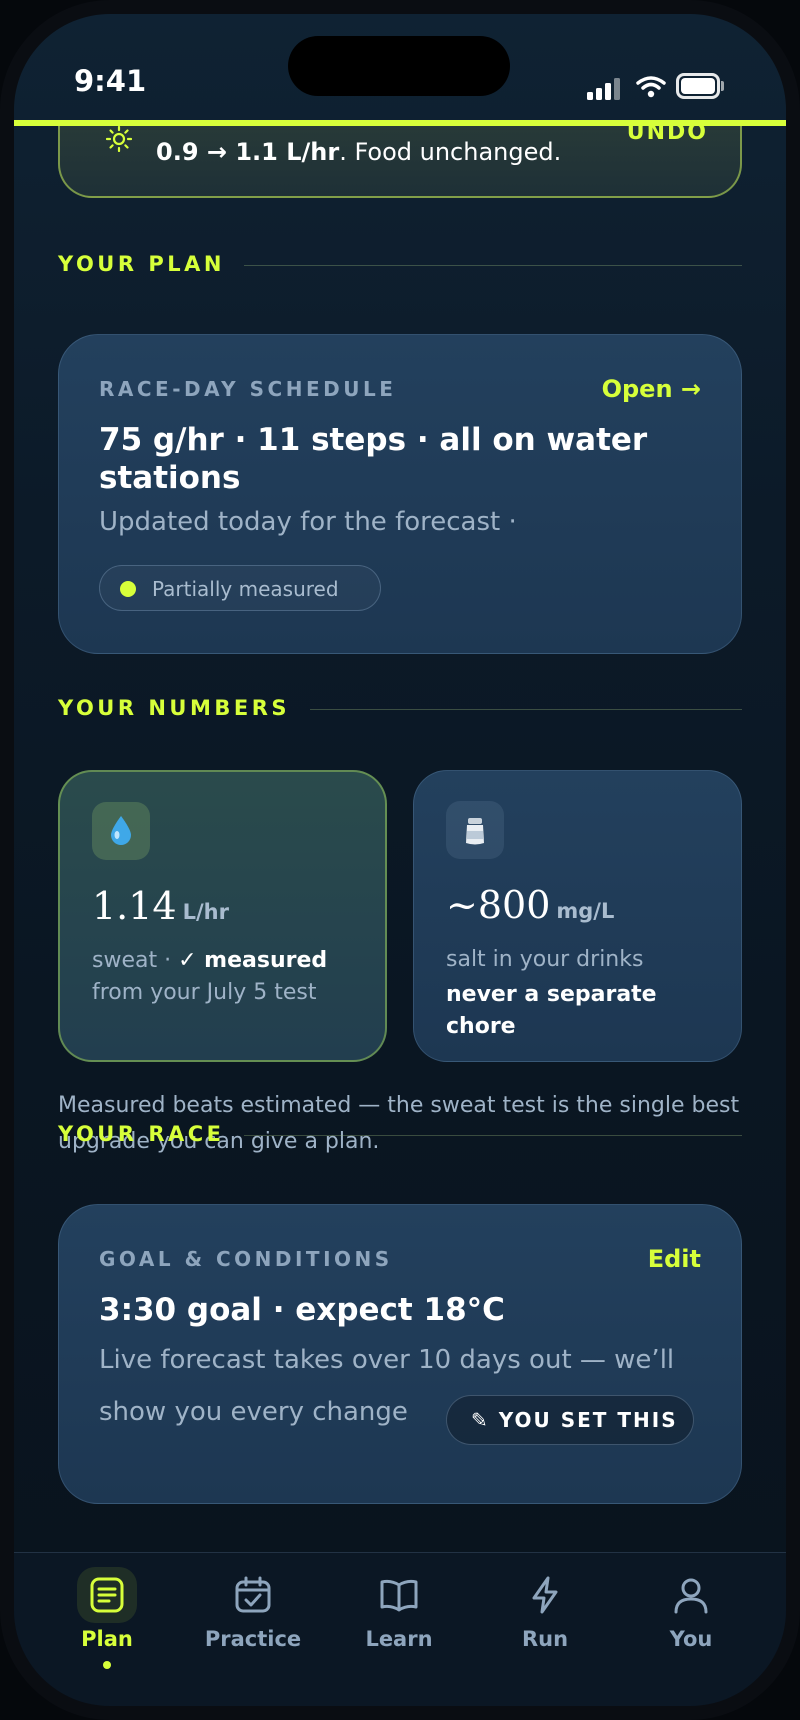 The width and height of the screenshot is (800, 1720). I want to click on section-header-numbers: YOUR NUMBERS, so click(400, 711).